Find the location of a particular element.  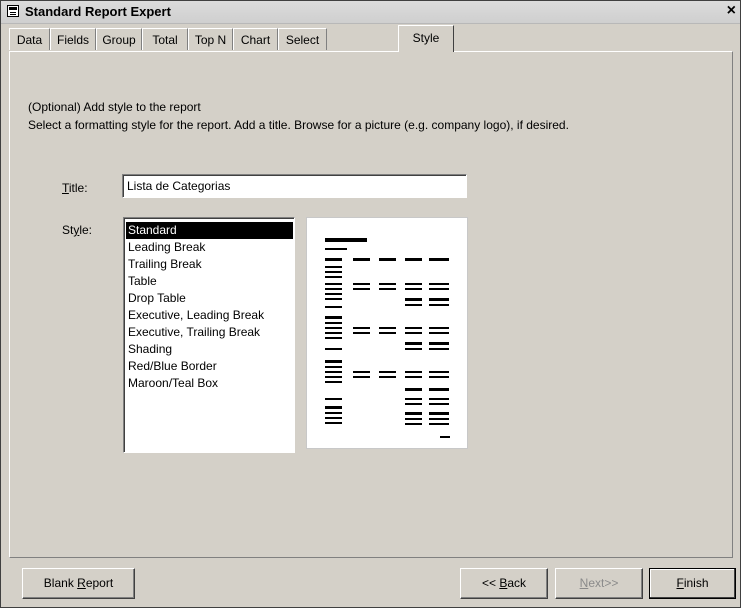

style-option-executive-leading-break: Executive, Leading Break is located at coordinates (209, 315).